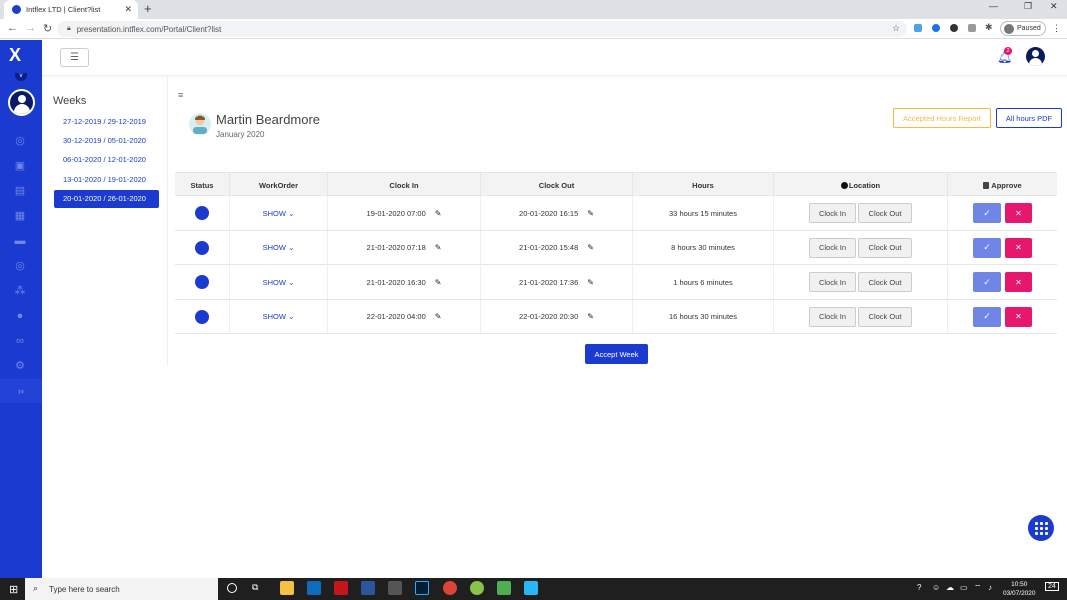 The width and height of the screenshot is (1067, 600). I want to click on taskbar-clock: 10:50 03/07/2020, so click(1019, 589).